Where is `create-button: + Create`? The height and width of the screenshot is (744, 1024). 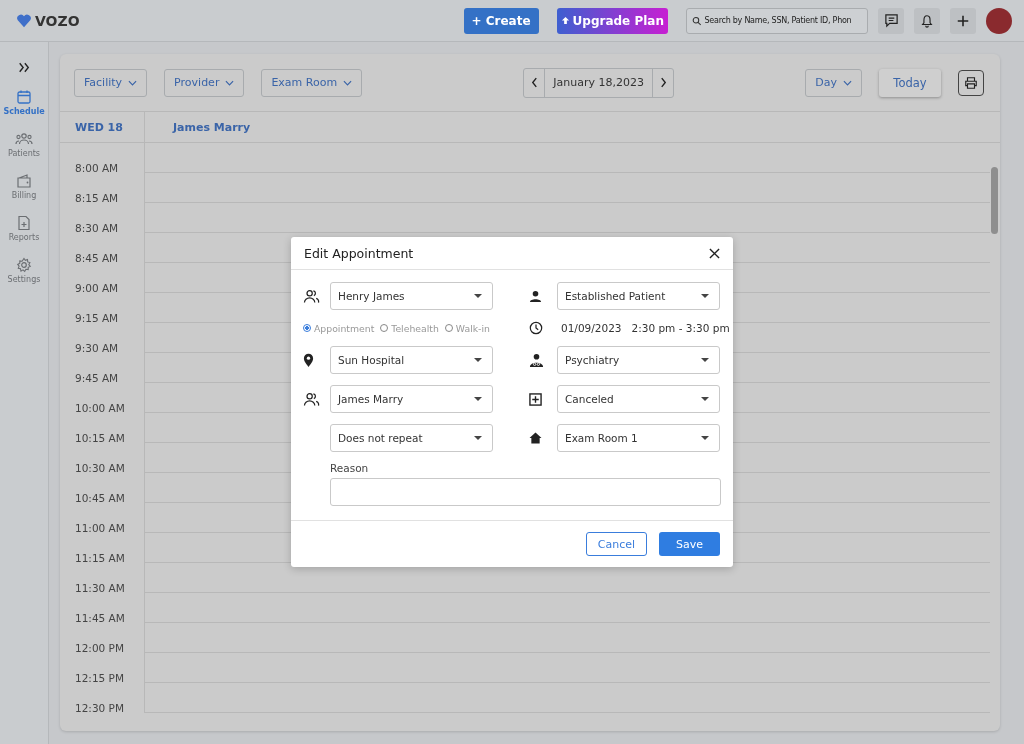 create-button: + Create is located at coordinates (501, 20).